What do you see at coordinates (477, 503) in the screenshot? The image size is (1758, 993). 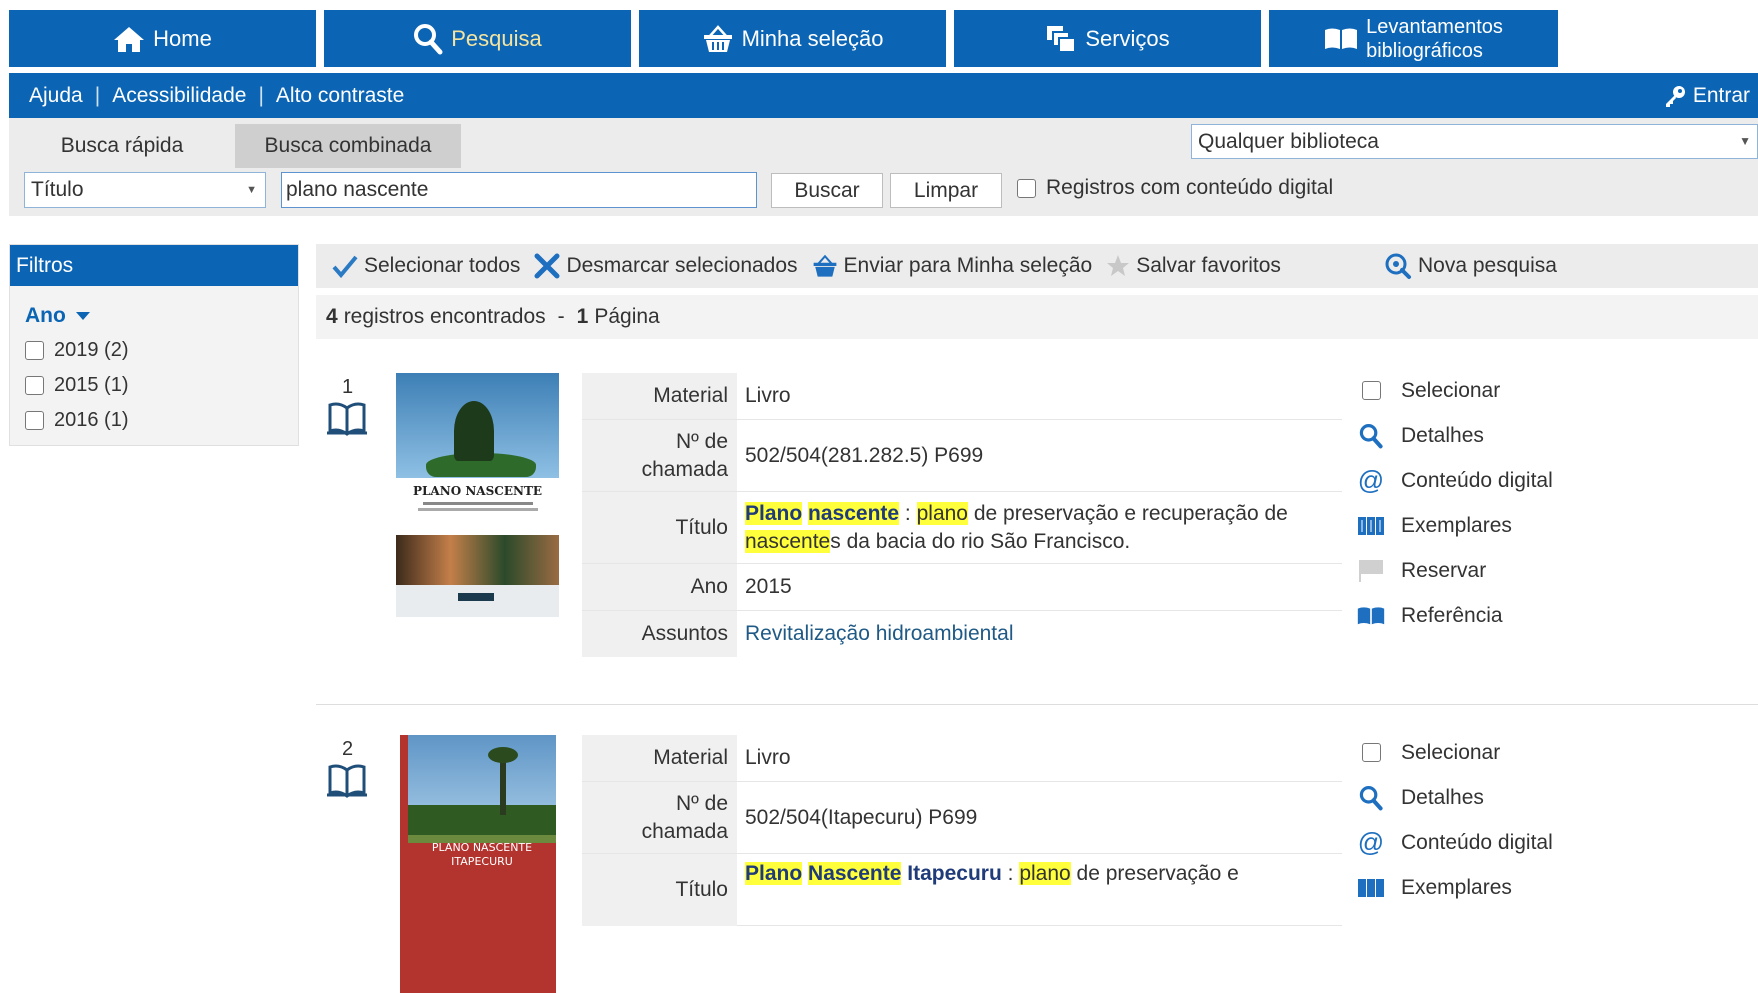 I see `cover-subtitle-line` at bounding box center [477, 503].